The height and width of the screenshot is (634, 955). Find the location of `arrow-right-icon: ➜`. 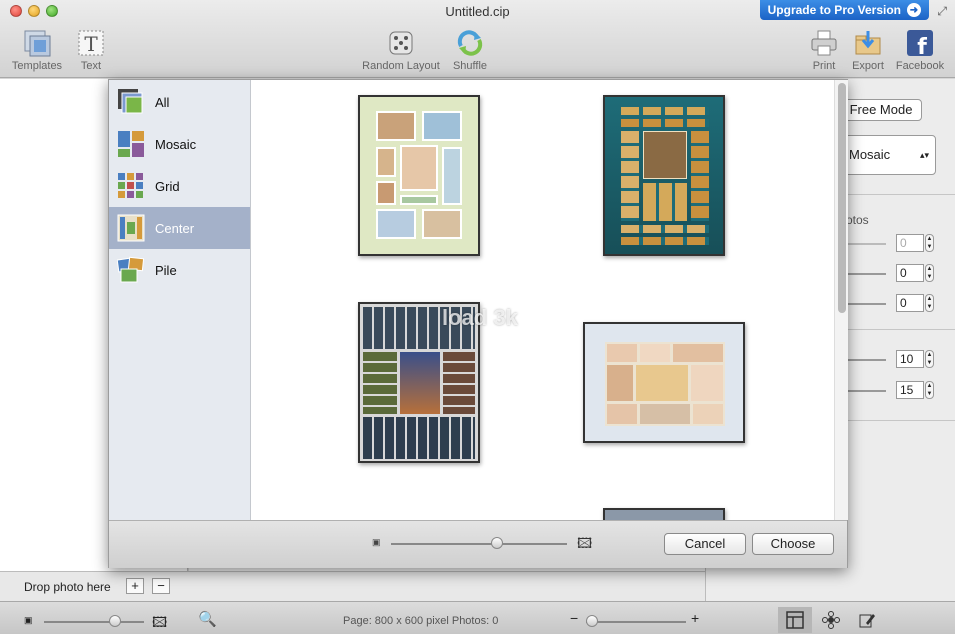

arrow-right-icon: ➜ is located at coordinates (914, 10).